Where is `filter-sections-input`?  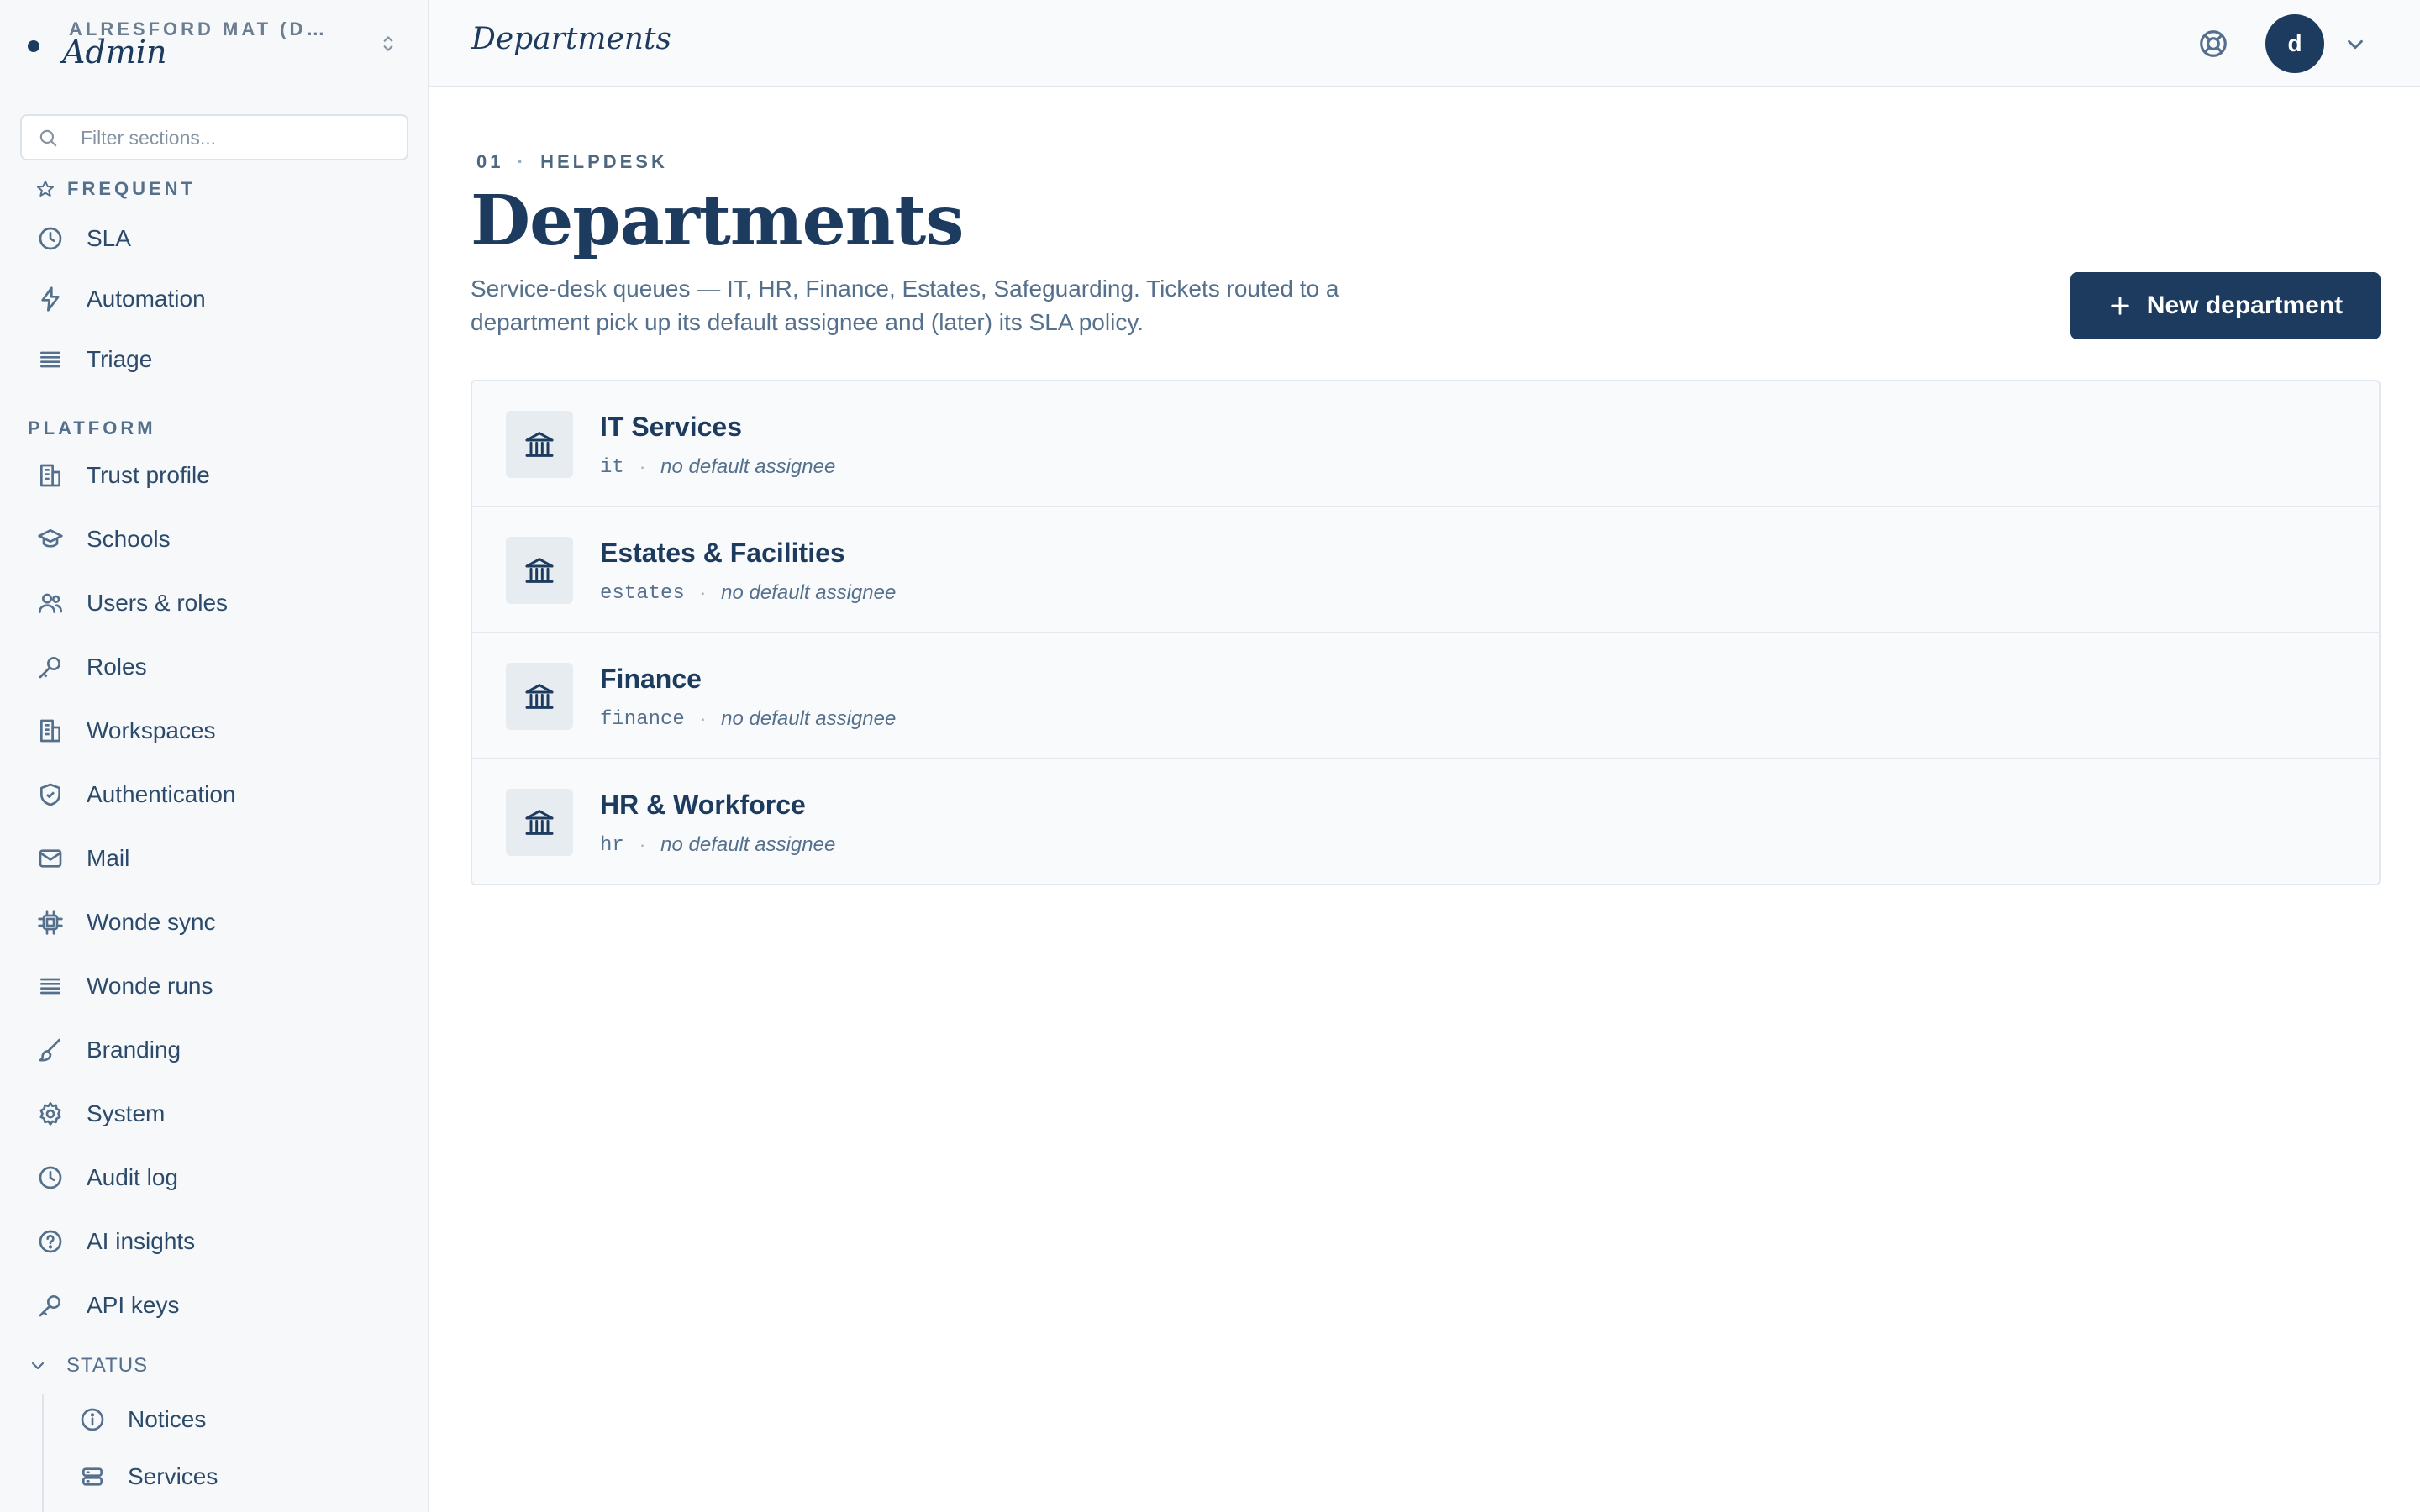 filter-sections-input is located at coordinates (240, 138).